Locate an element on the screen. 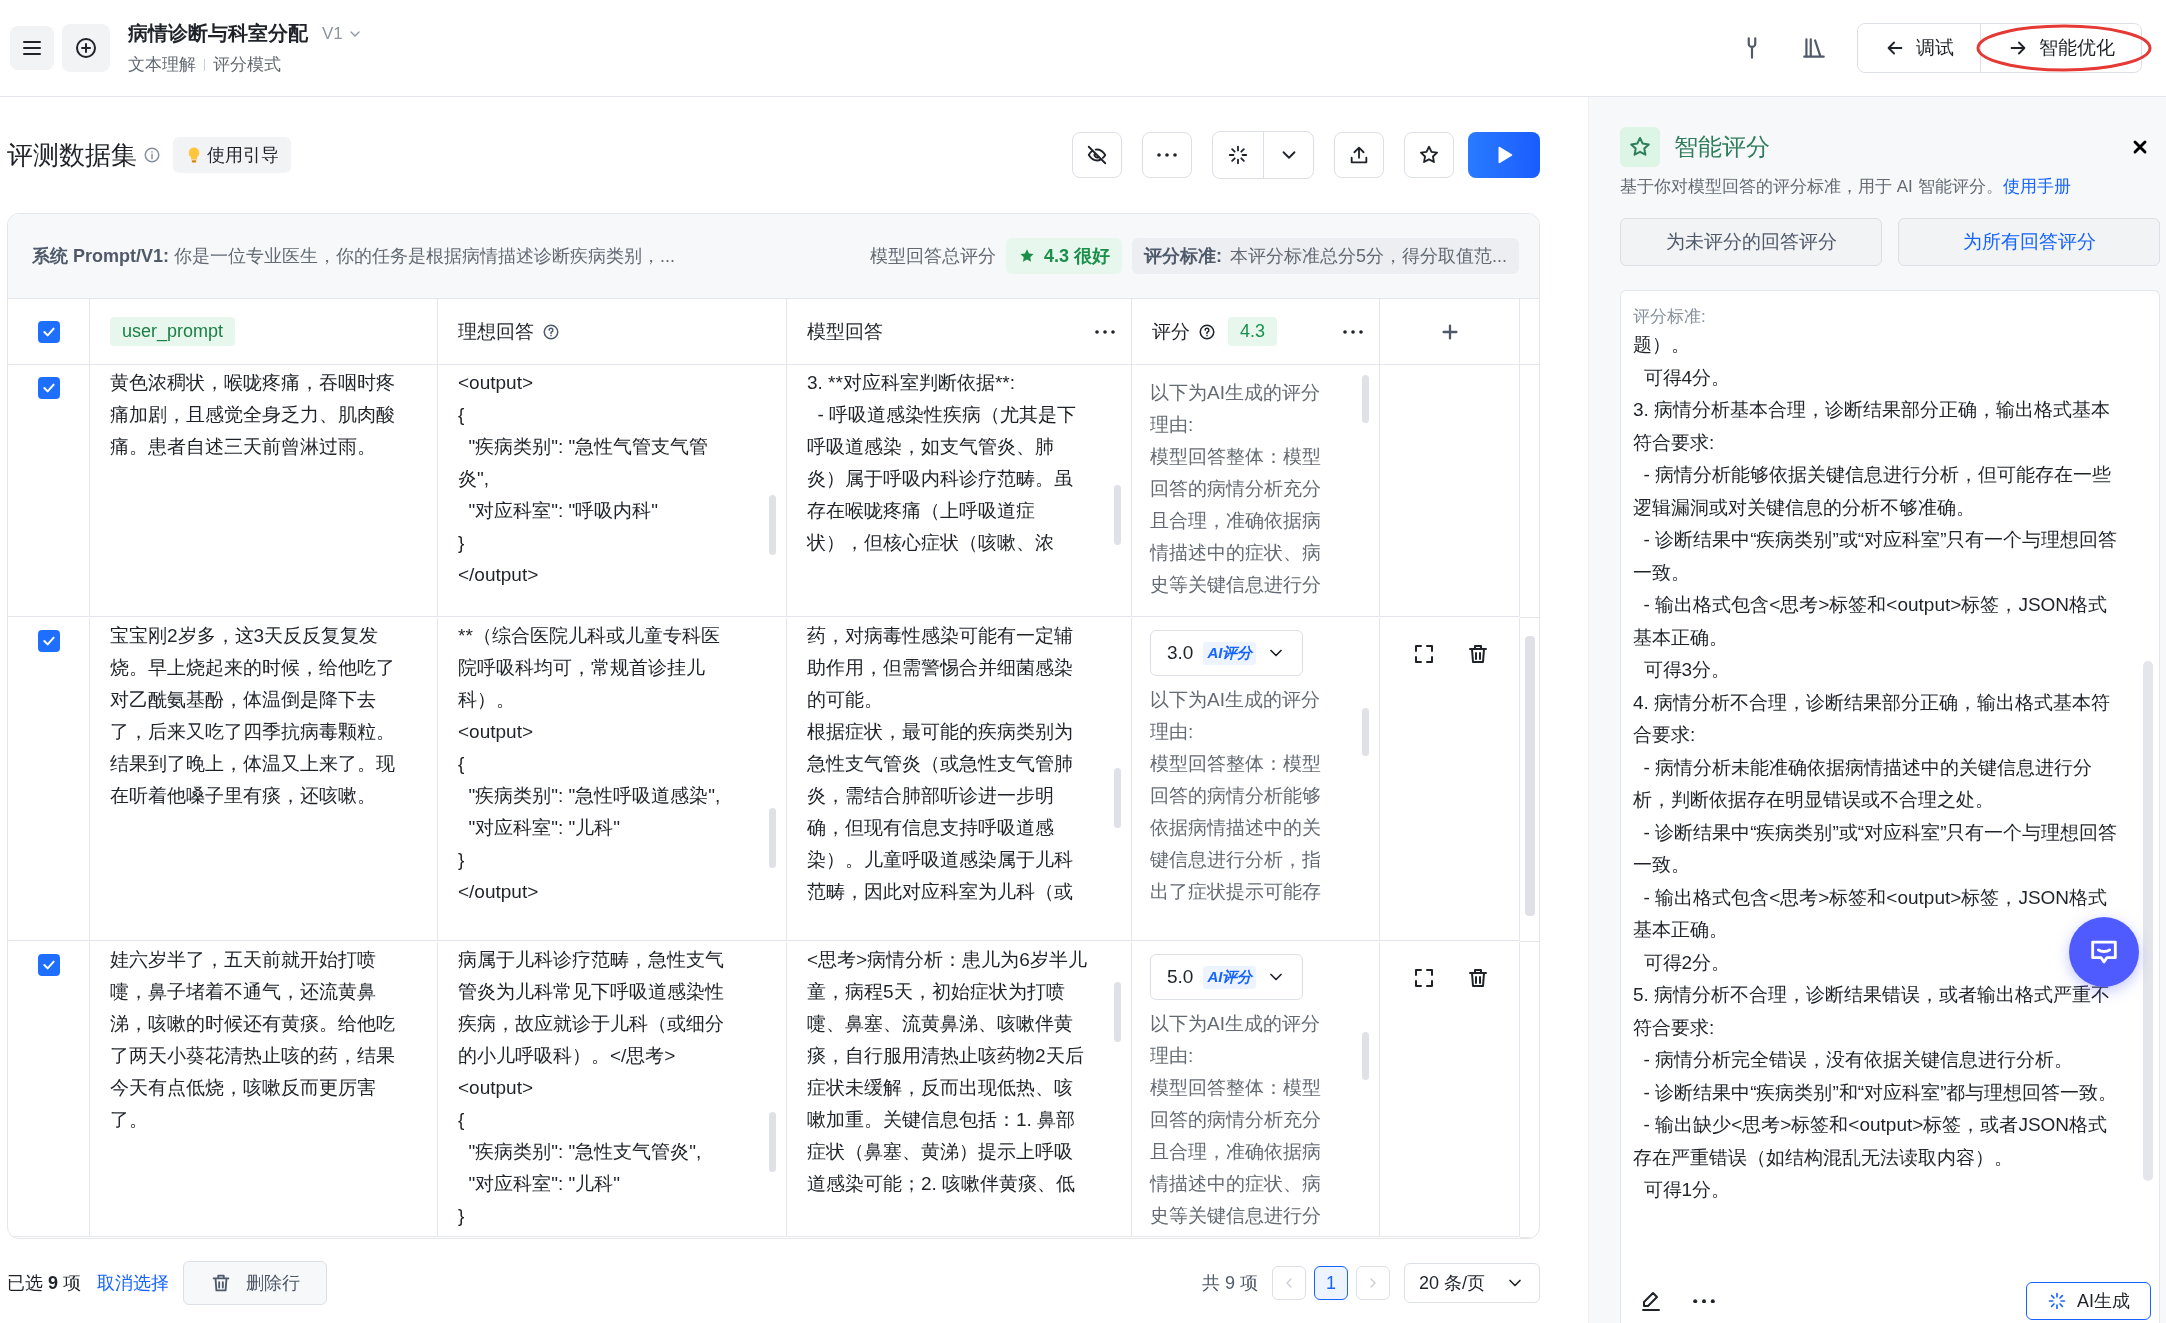 The height and width of the screenshot is (1323, 2166). total-count: 共 9 项 is located at coordinates (1229, 1283).